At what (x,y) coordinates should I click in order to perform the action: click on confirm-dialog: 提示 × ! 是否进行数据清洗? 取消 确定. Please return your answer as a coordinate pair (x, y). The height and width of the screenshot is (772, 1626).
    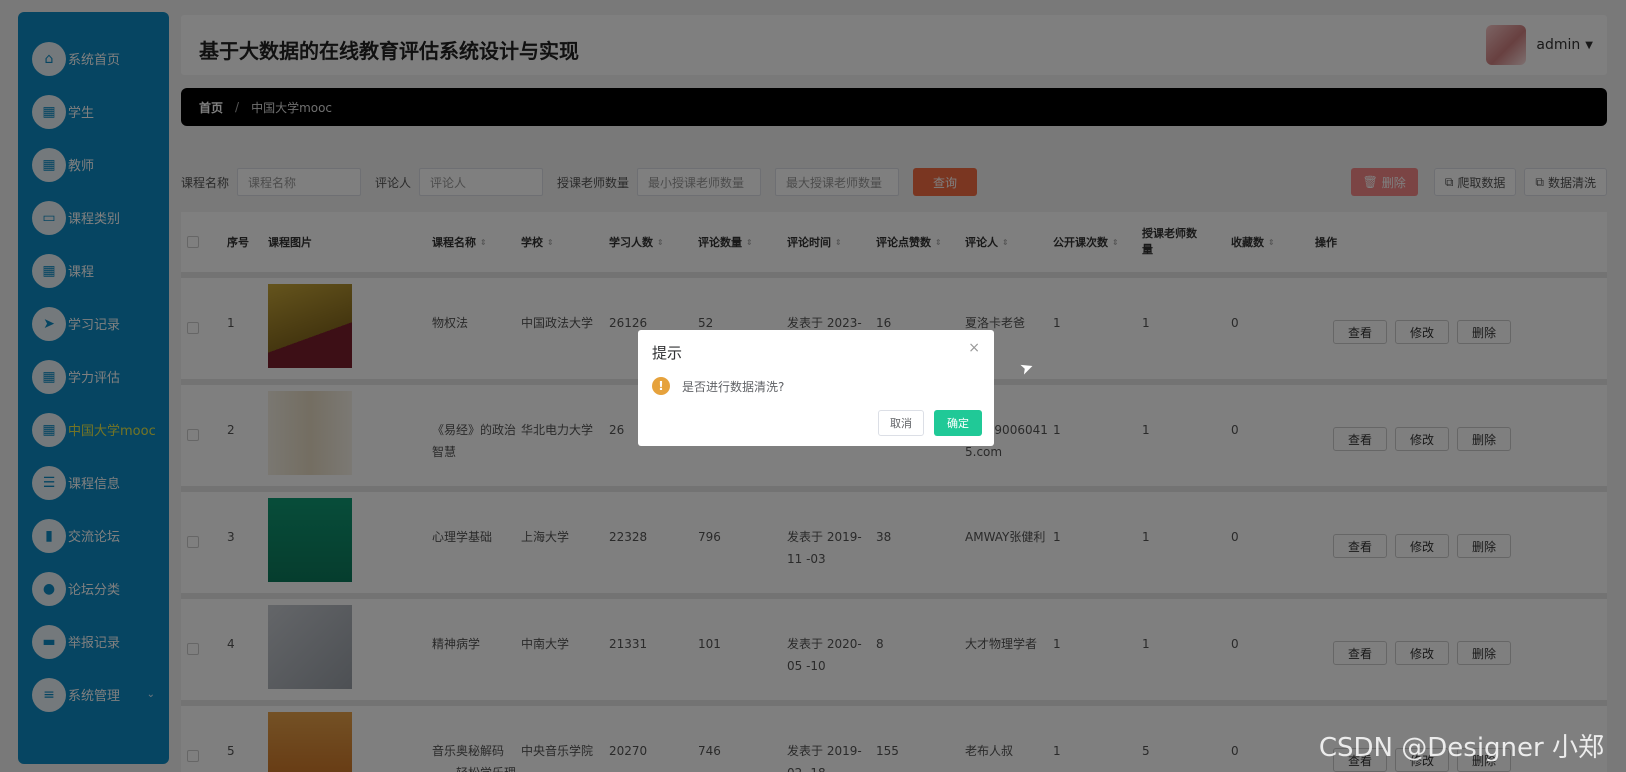
    Looking at the image, I should click on (816, 388).